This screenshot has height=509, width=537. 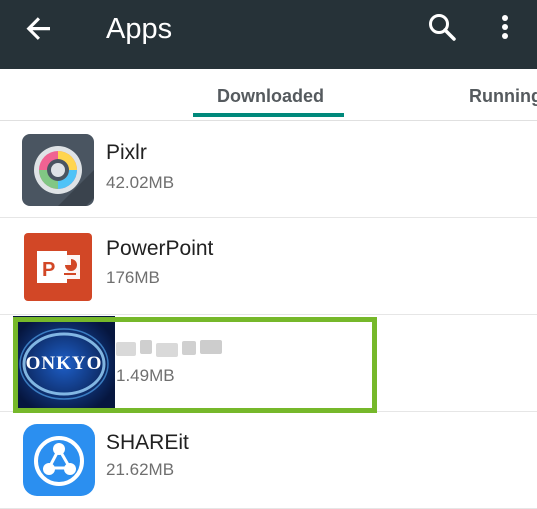 I want to click on back-arrow-icon, so click(x=38, y=28).